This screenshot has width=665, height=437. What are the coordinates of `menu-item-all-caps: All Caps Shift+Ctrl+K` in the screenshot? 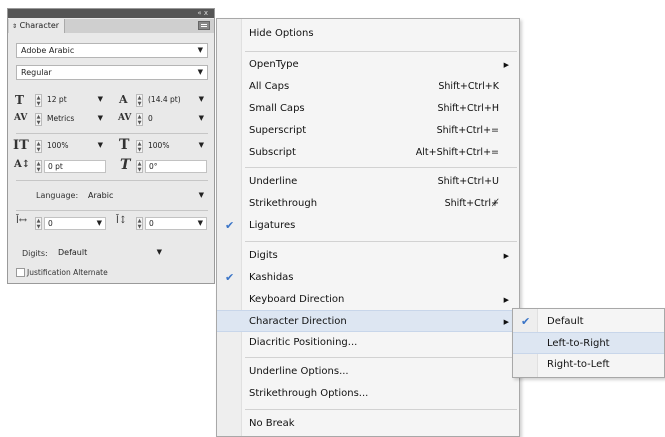 It's located at (368, 87).